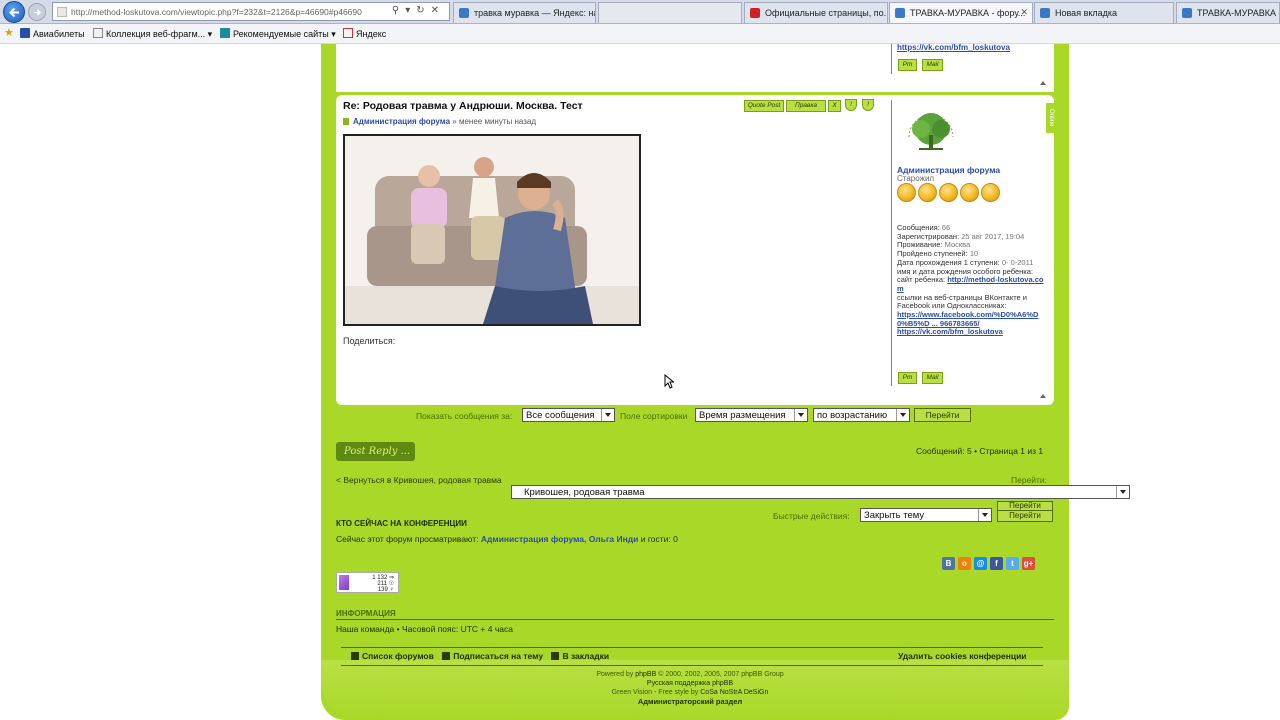 The height and width of the screenshot is (720, 1280). I want to click on twitter-share-icon: t, so click(1012, 563).